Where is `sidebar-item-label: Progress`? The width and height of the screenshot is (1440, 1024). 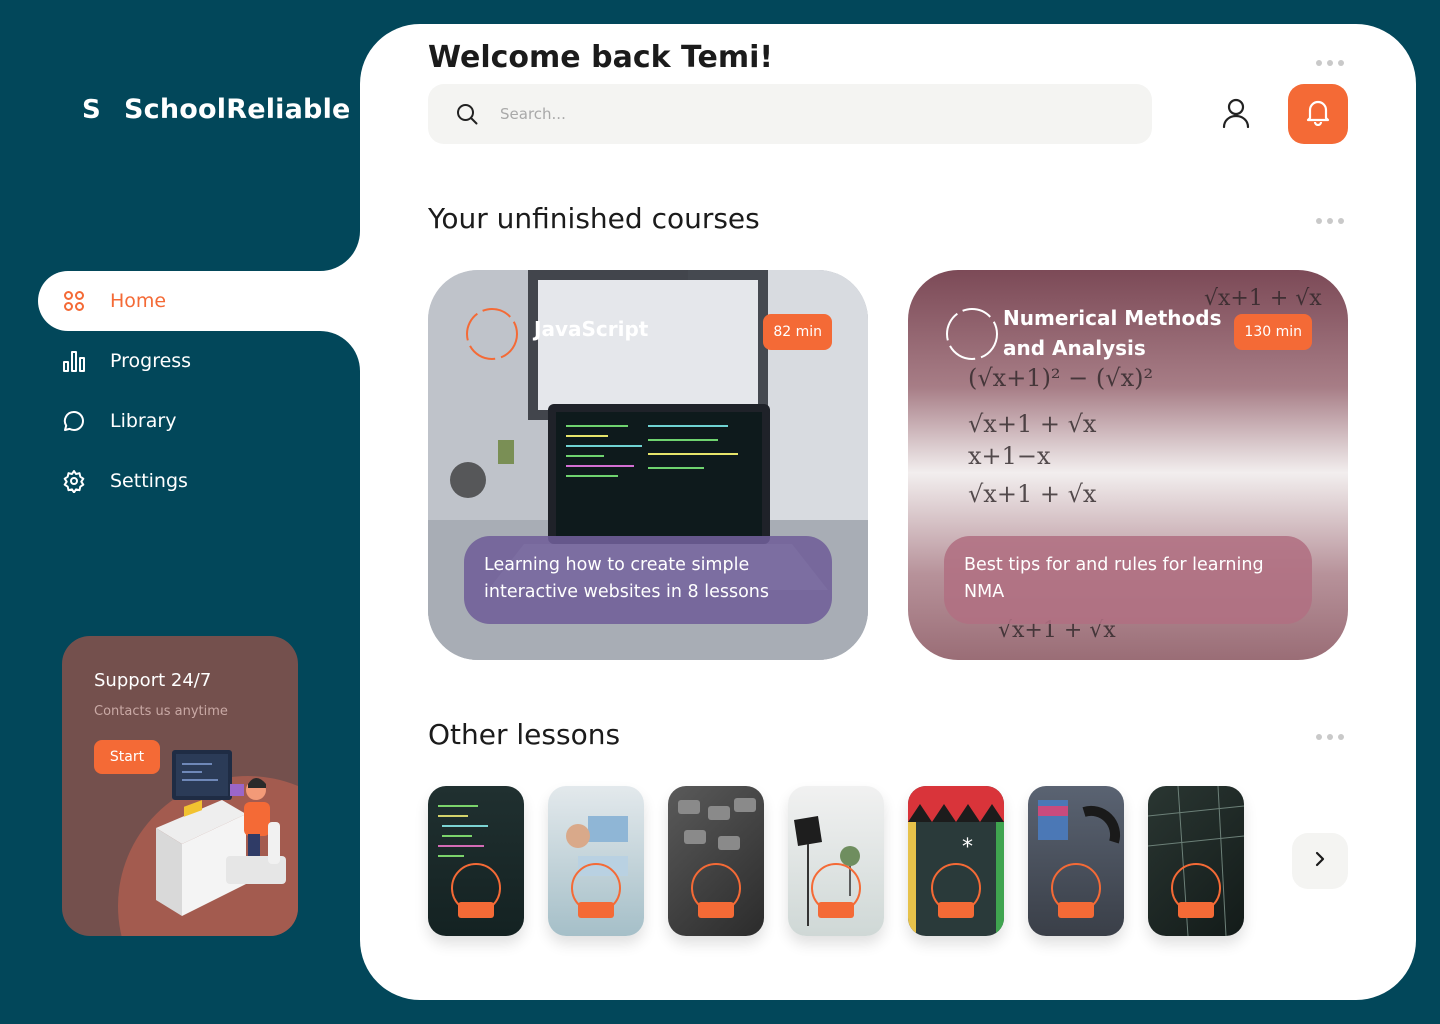 sidebar-item-label: Progress is located at coordinates (151, 361).